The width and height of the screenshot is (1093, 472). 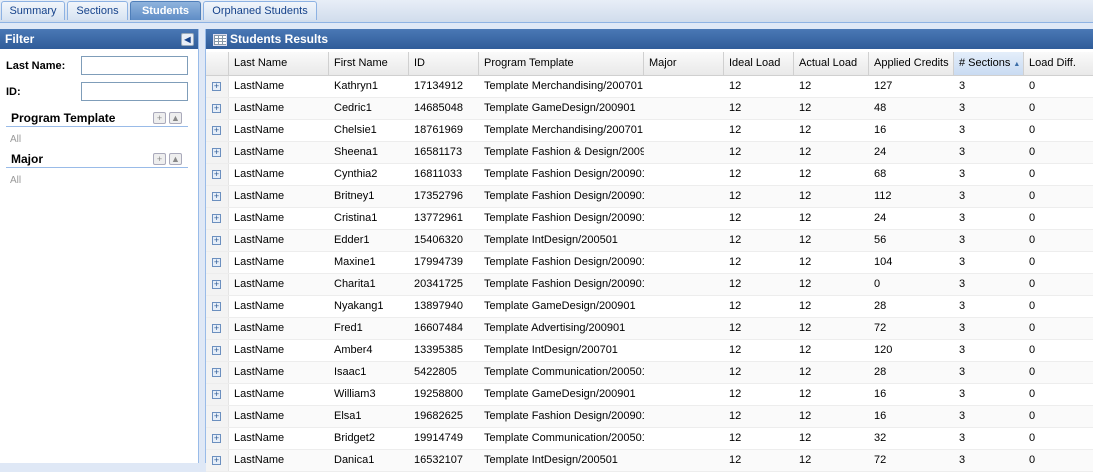 I want to click on col-id-cell: 19682625, so click(x=438, y=416).